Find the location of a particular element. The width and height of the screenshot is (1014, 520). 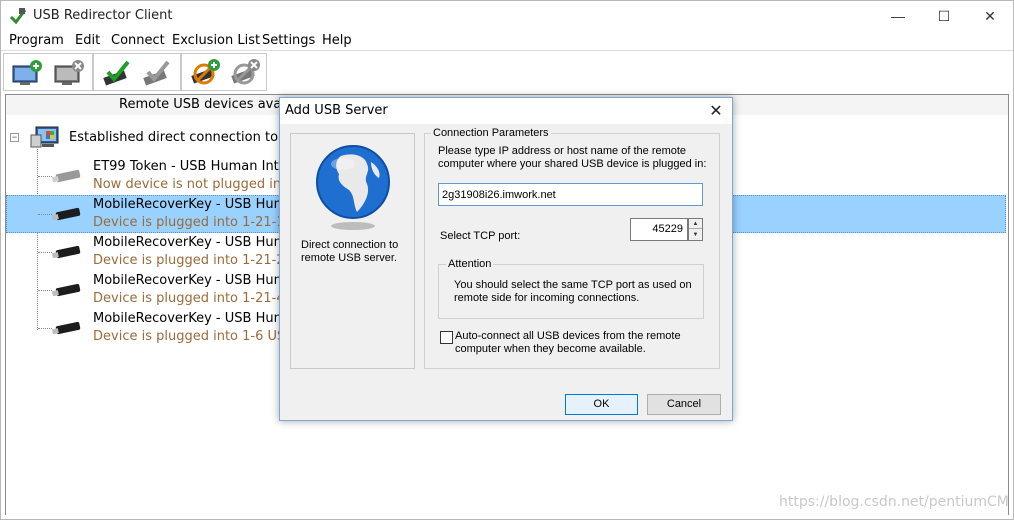

dialog-left-panel: Direct connection to remote USB server. is located at coordinates (352, 251).